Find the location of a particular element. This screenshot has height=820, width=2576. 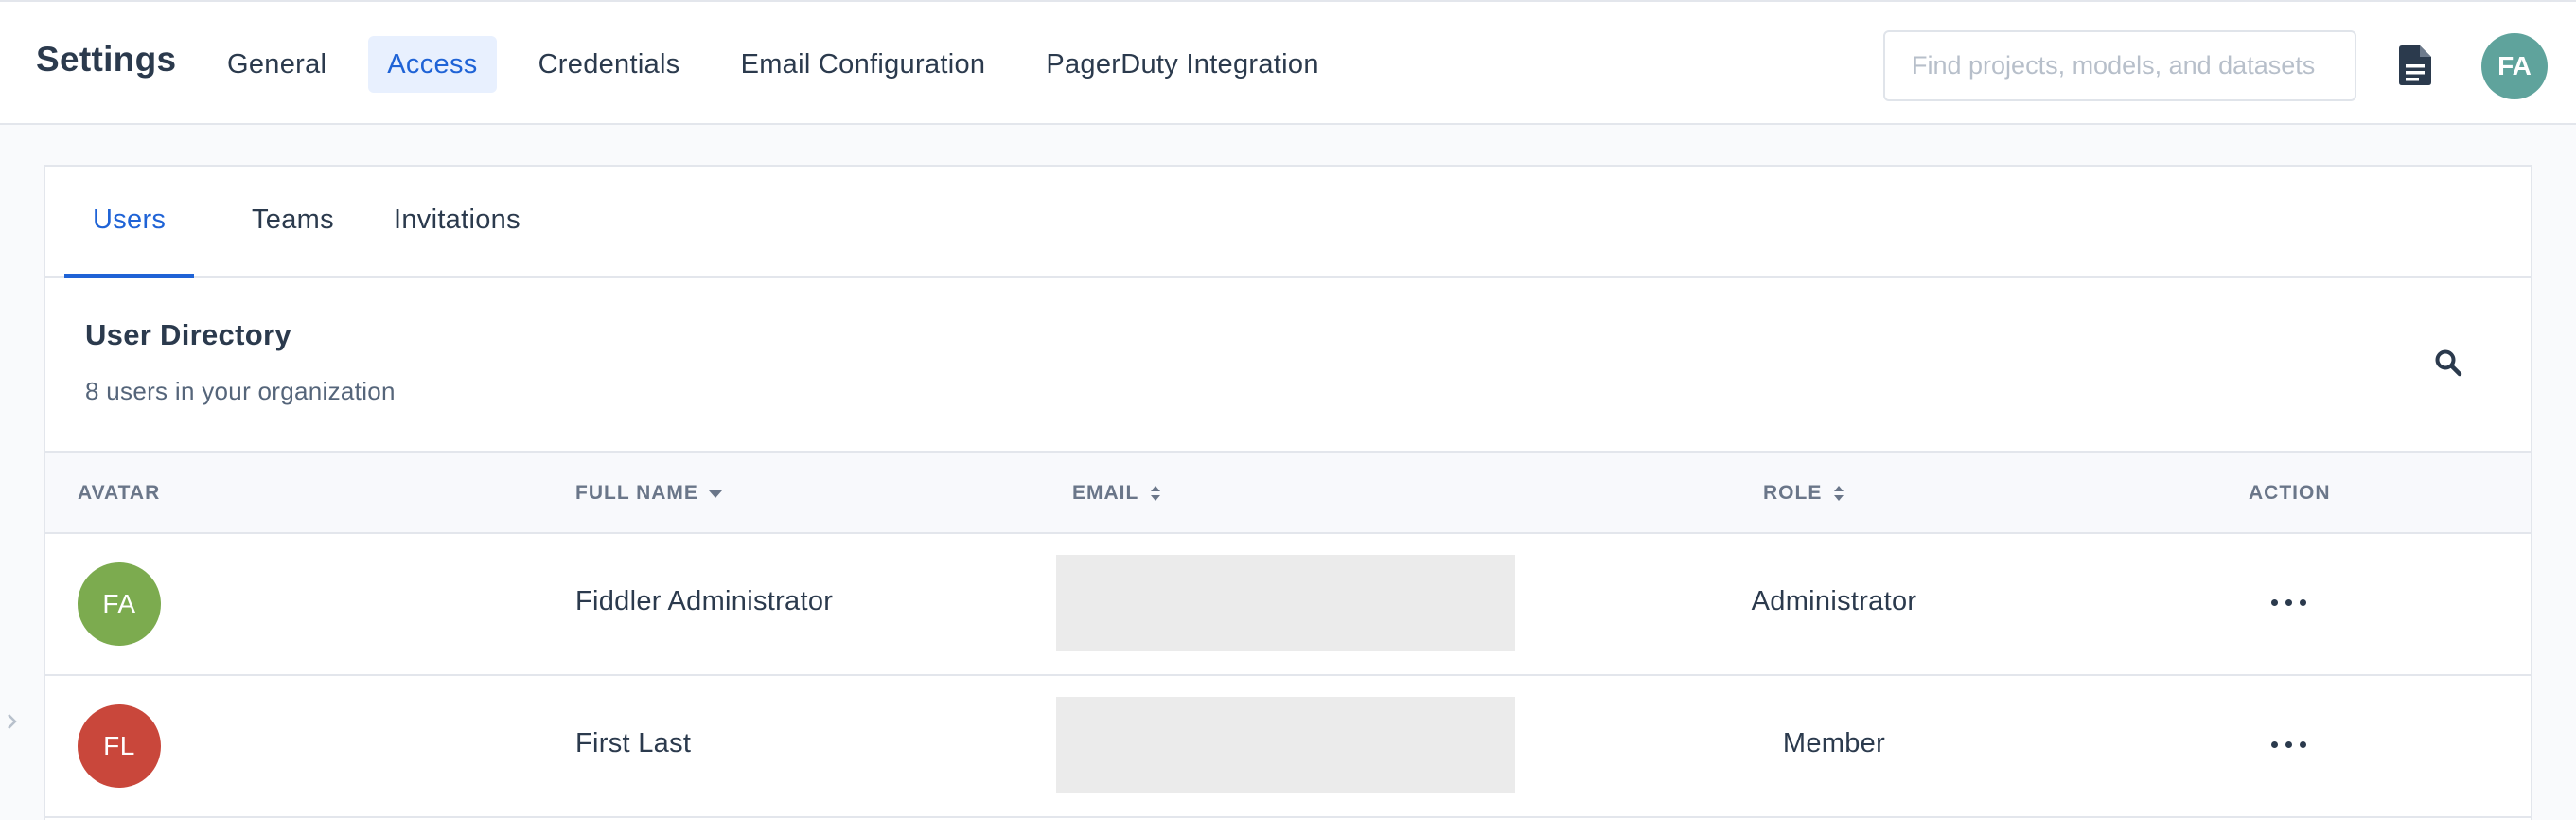

nav-email-configuration: Email Configuration is located at coordinates (863, 64).